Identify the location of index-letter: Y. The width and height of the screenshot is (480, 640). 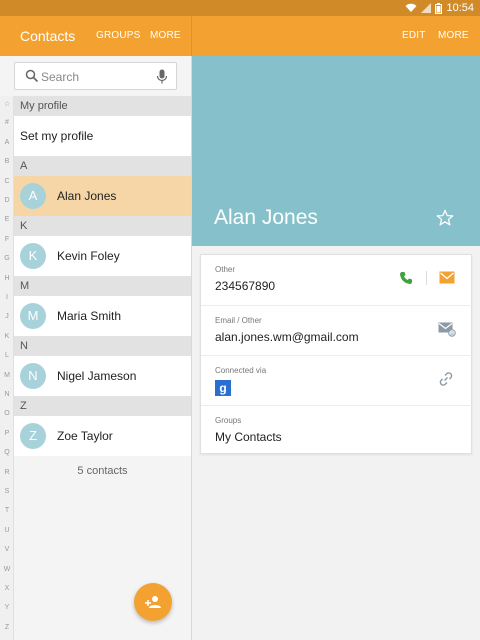
(7, 607).